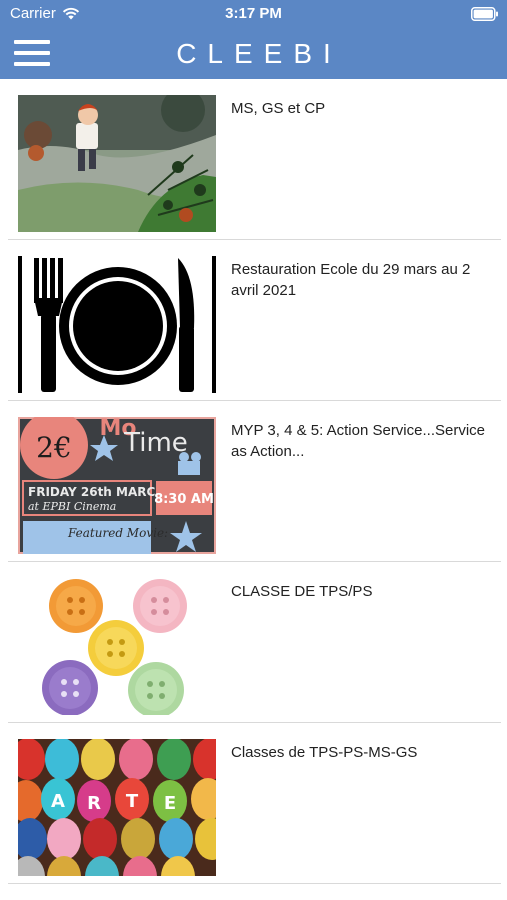 This screenshot has width=507, height=900. I want to click on row-divider, so click(254, 883).